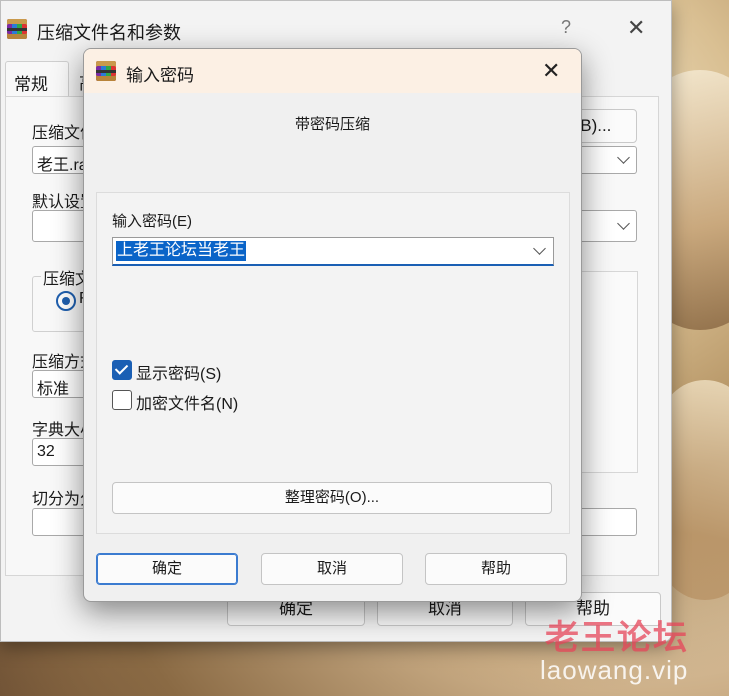 Image resolution: width=729 pixels, height=696 pixels. Describe the element at coordinates (333, 251) in the screenshot. I see `password-input: 上老王论坛当老王` at that location.